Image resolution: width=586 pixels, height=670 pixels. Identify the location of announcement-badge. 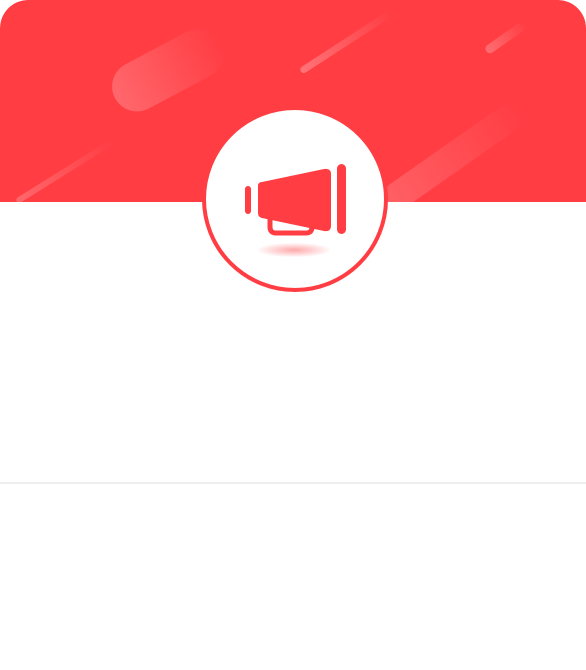
(295, 199).